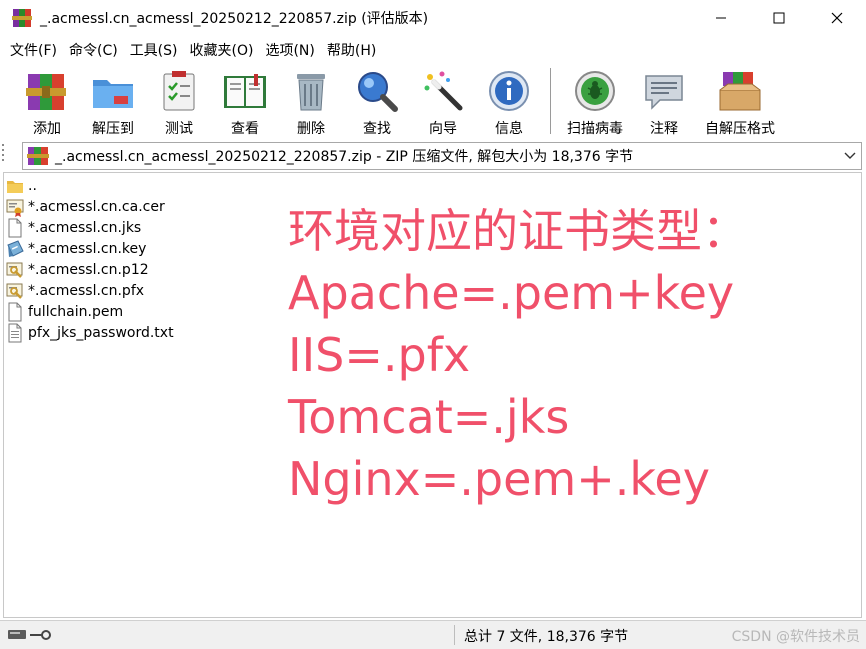 The width and height of the screenshot is (866, 649). I want to click on close-icon, so click(837, 18).